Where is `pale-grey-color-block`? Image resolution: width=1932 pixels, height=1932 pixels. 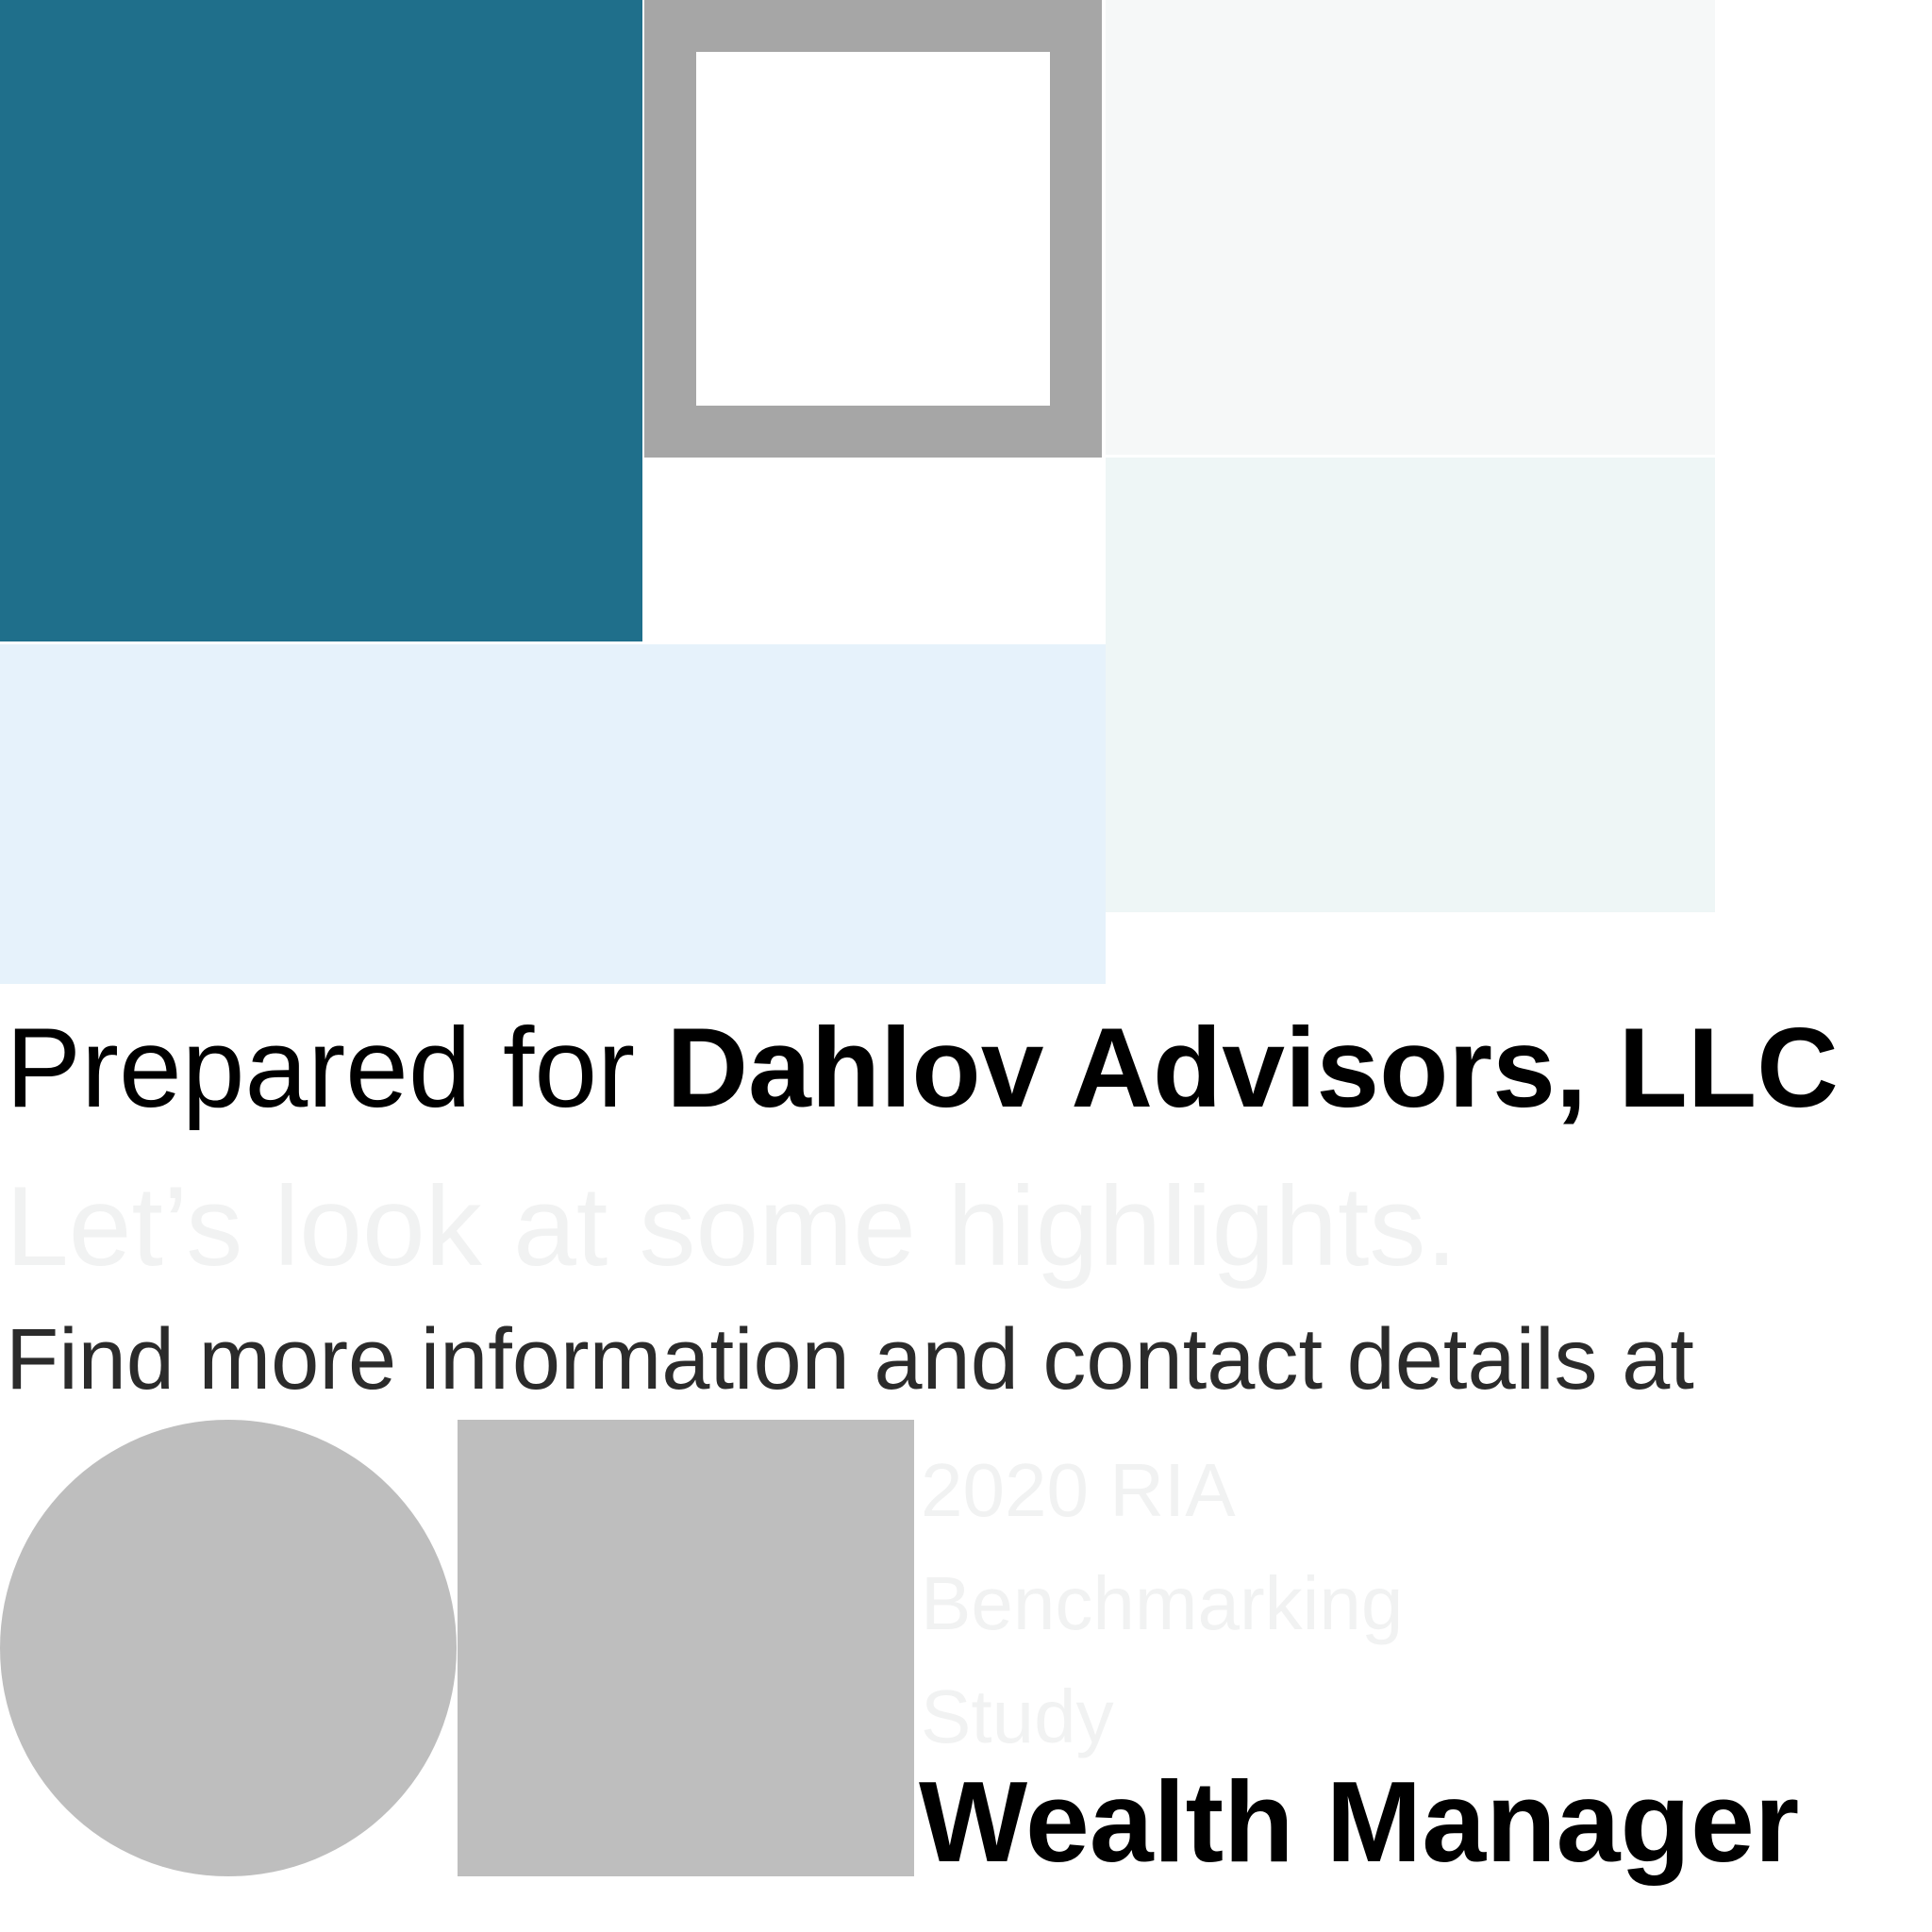 pale-grey-color-block is located at coordinates (1410, 228).